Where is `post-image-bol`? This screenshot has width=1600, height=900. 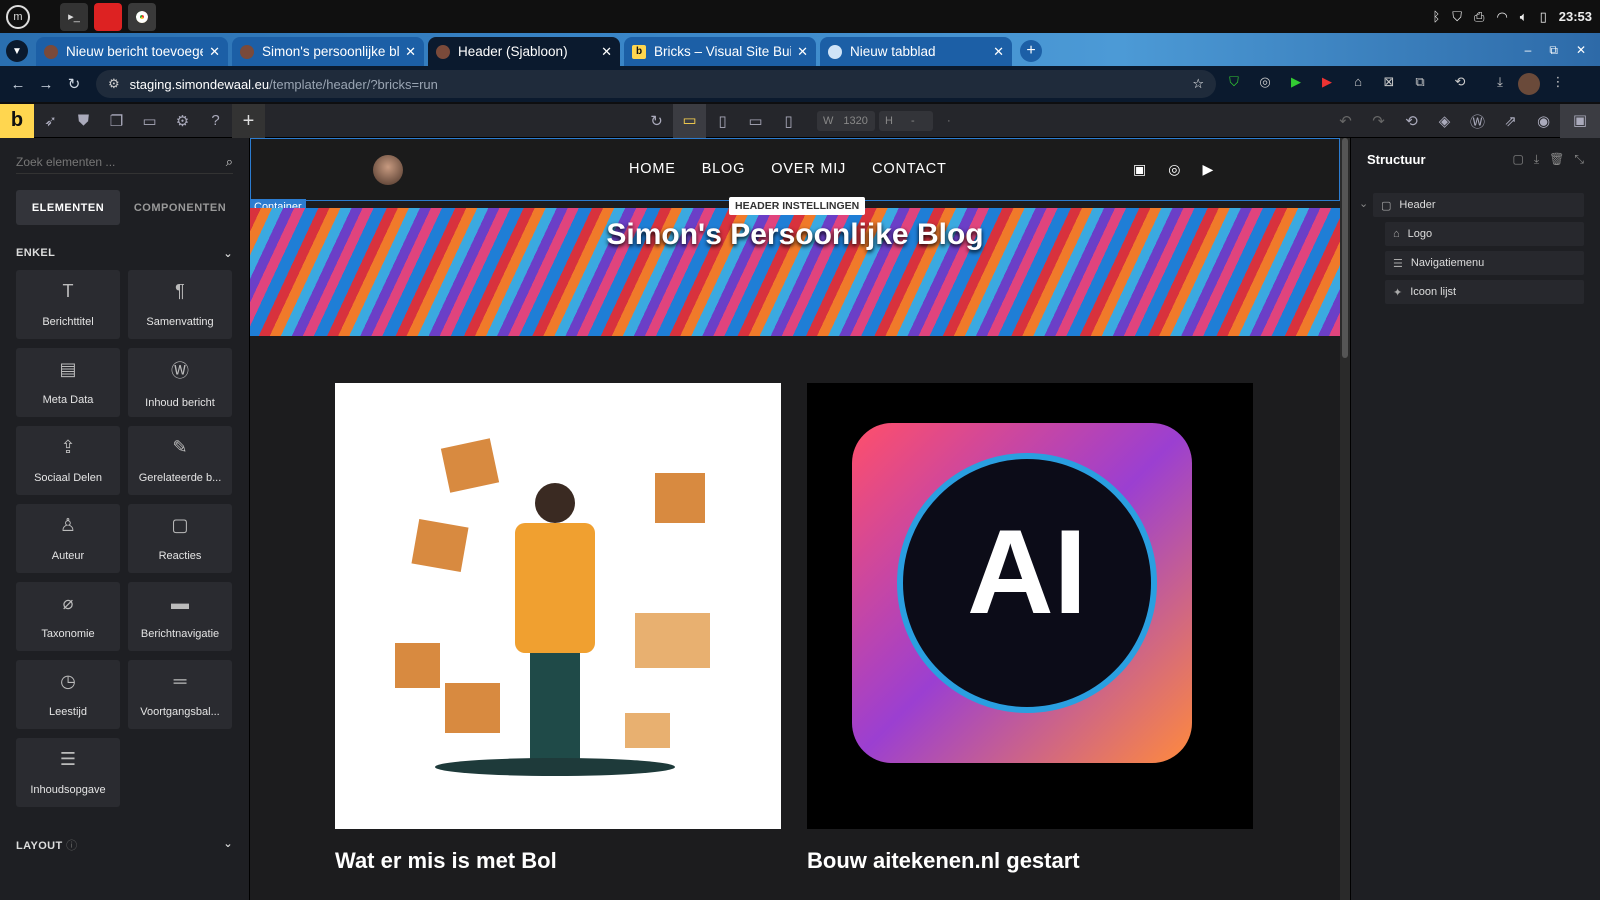 post-image-bol is located at coordinates (558, 606).